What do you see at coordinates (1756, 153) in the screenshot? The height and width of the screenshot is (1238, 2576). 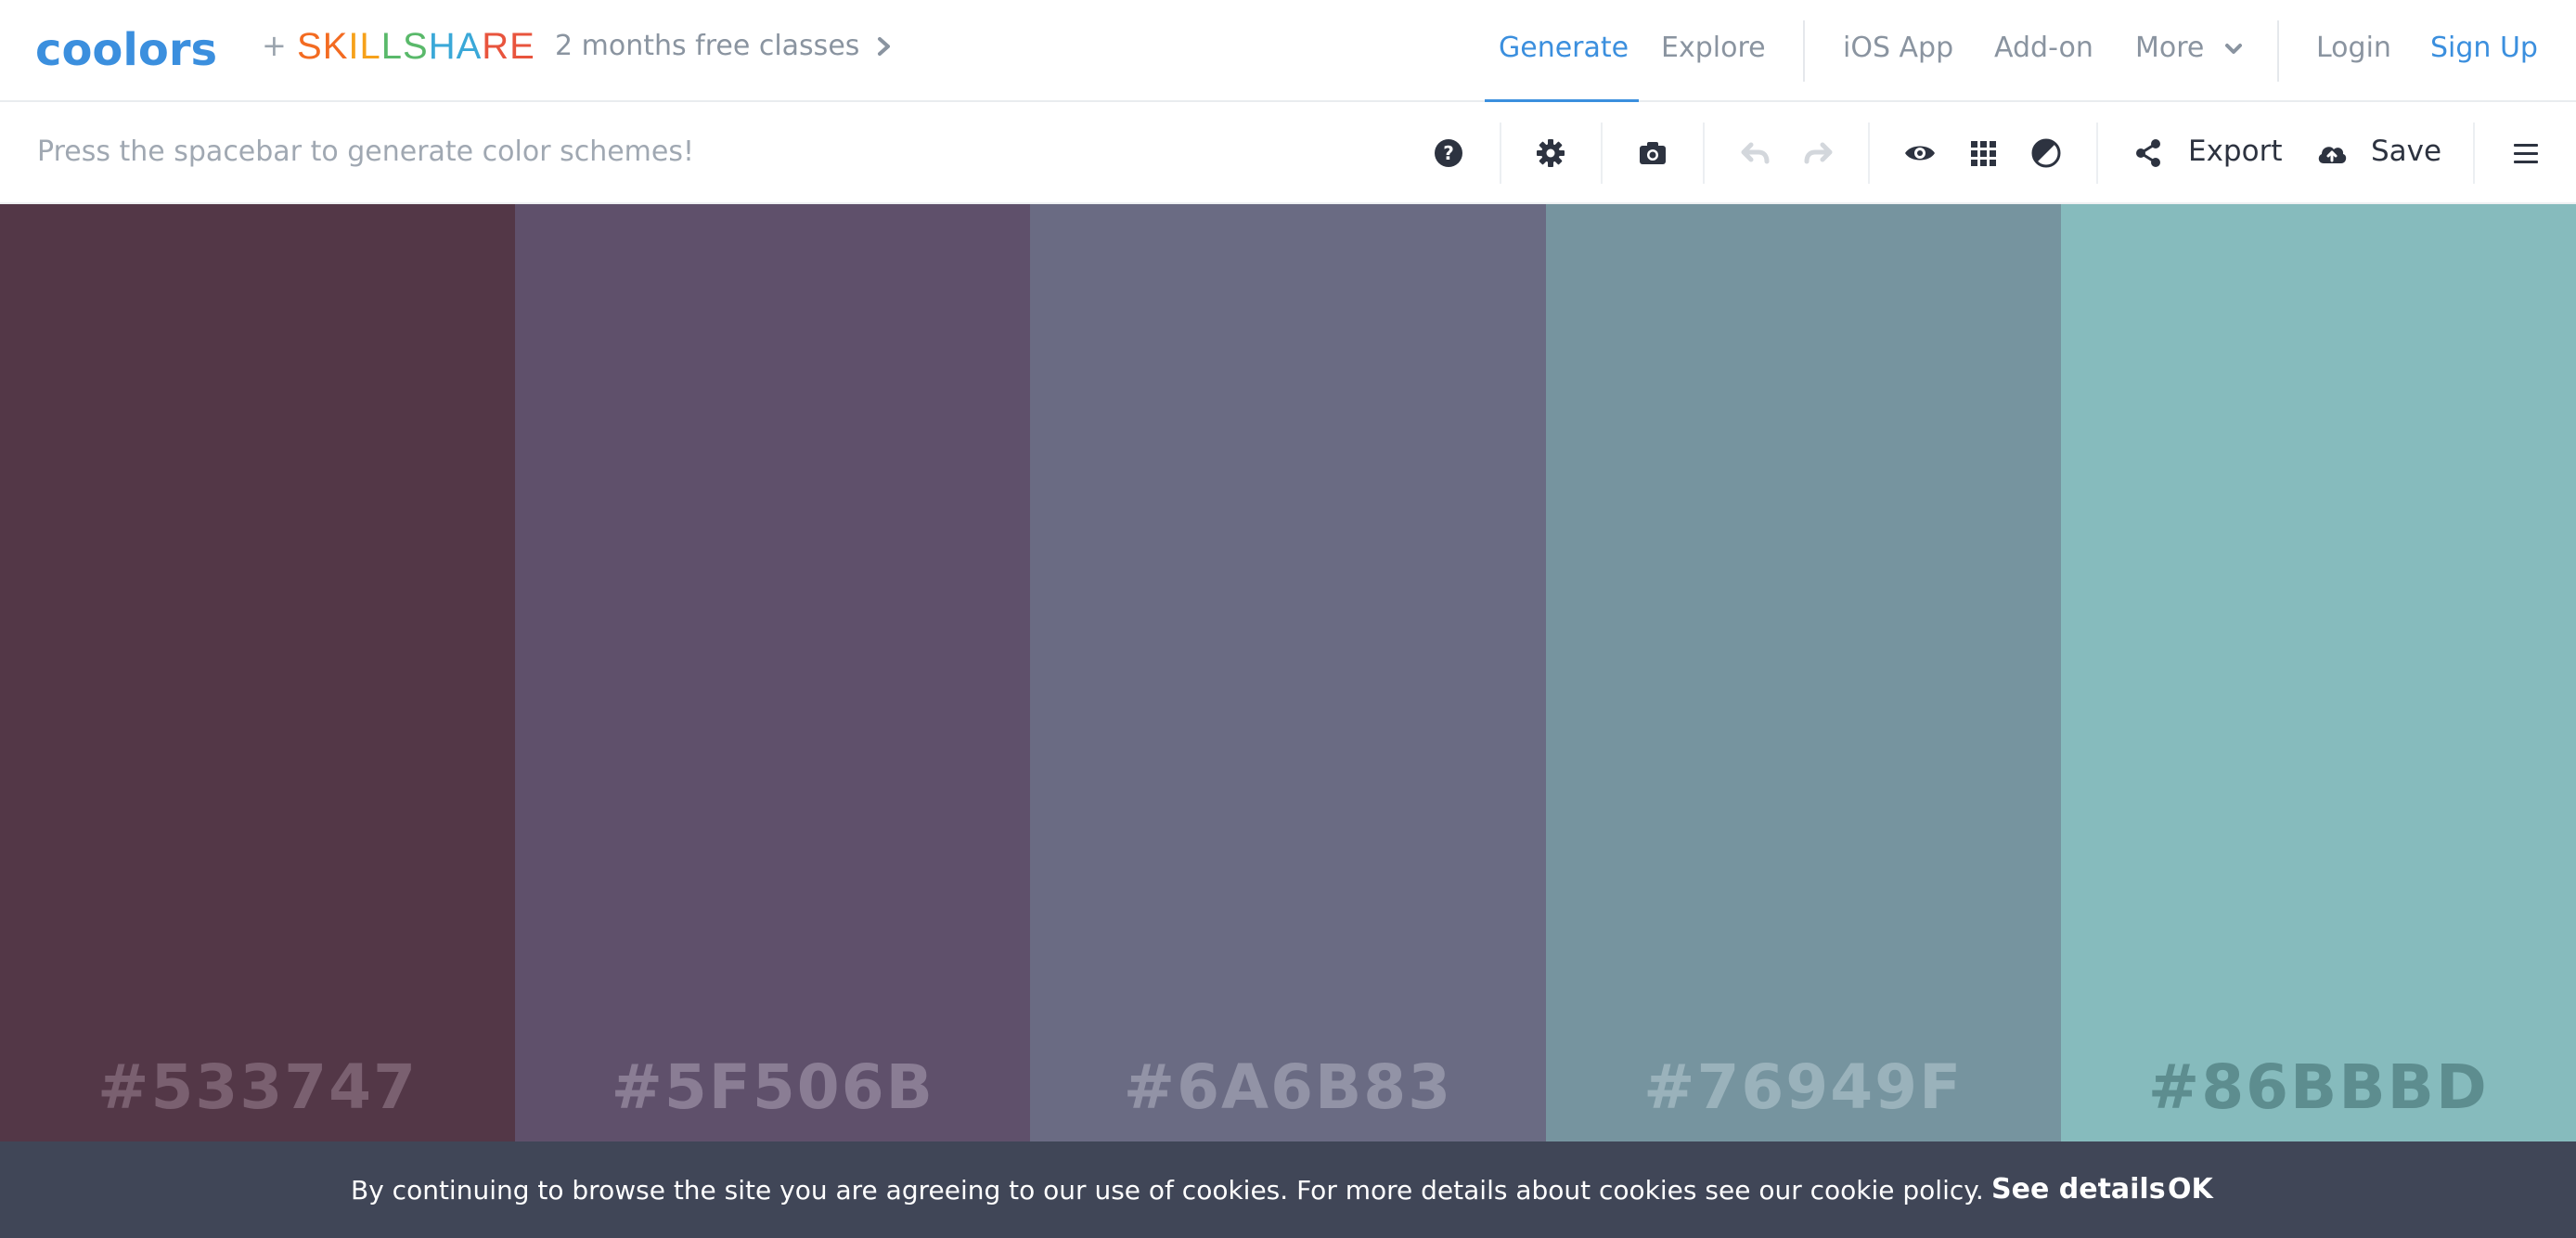 I see `undo-icon` at bounding box center [1756, 153].